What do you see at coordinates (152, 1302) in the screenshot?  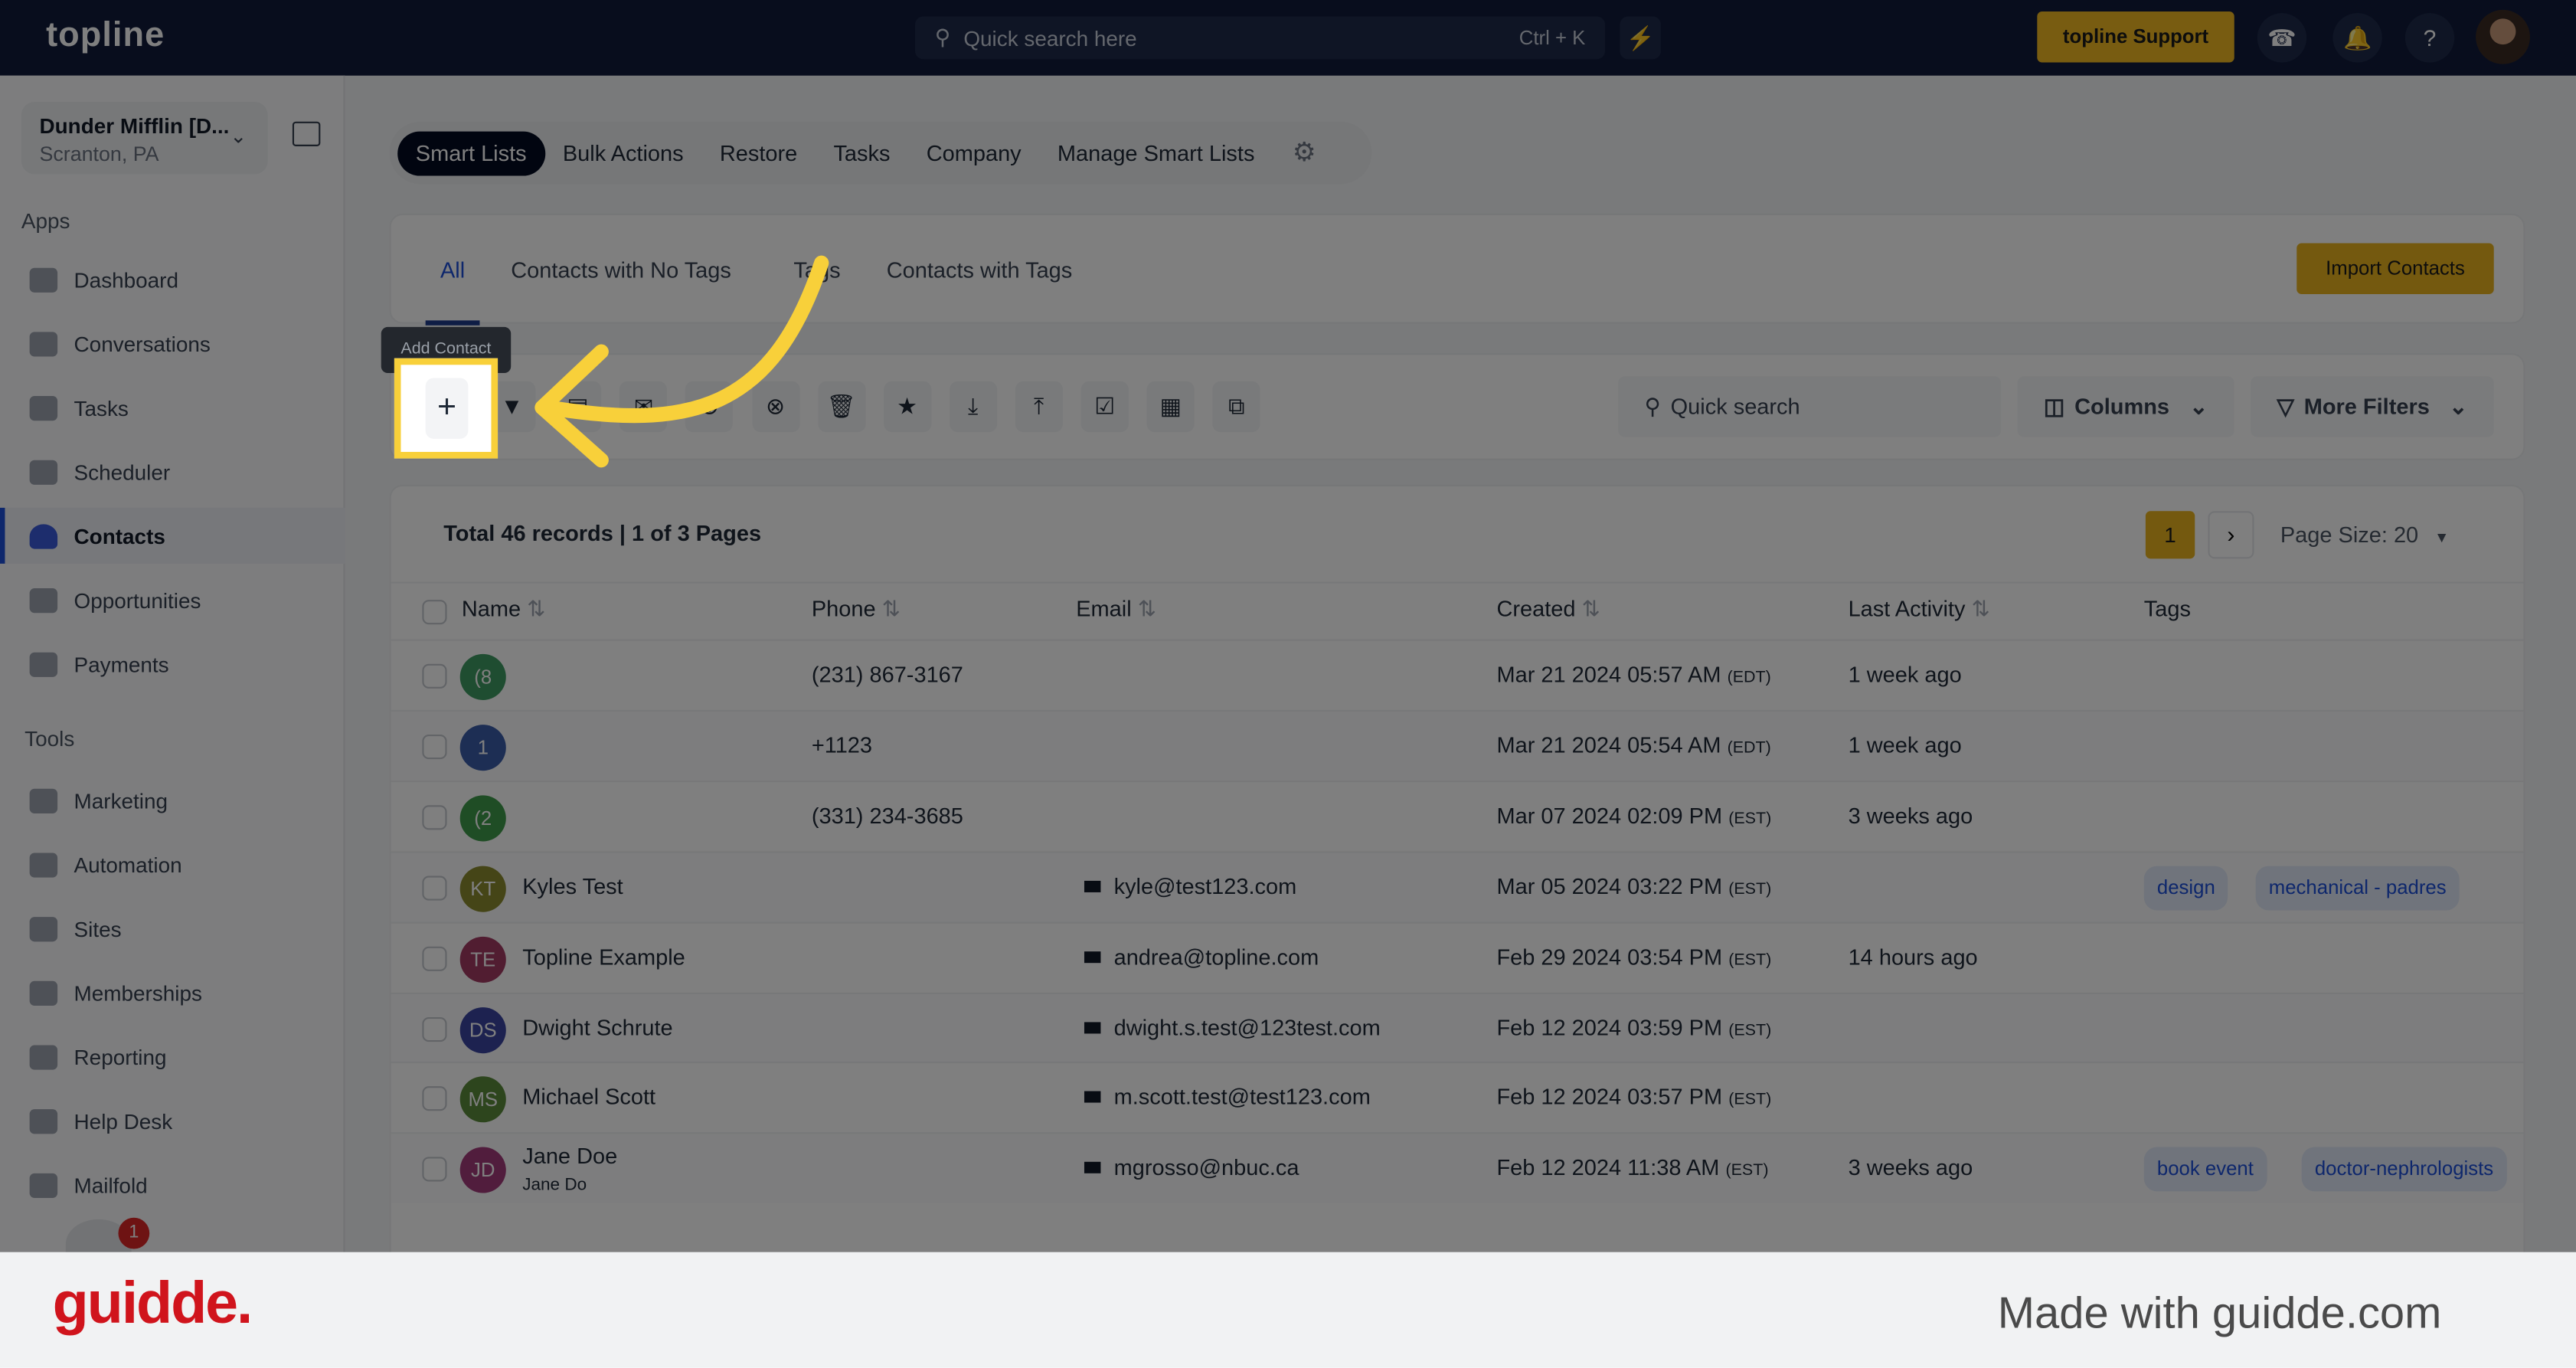 I see `guidde-logo: guidde.` at bounding box center [152, 1302].